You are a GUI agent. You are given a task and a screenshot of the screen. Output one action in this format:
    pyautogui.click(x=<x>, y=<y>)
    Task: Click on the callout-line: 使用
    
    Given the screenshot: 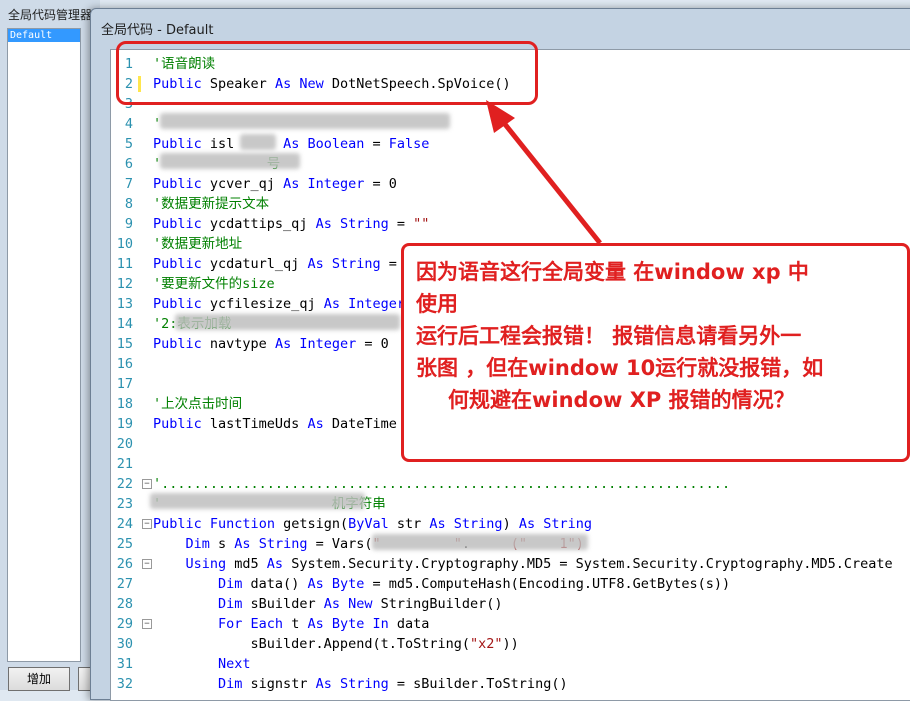 What is the action you would take?
    pyautogui.click(x=437, y=304)
    